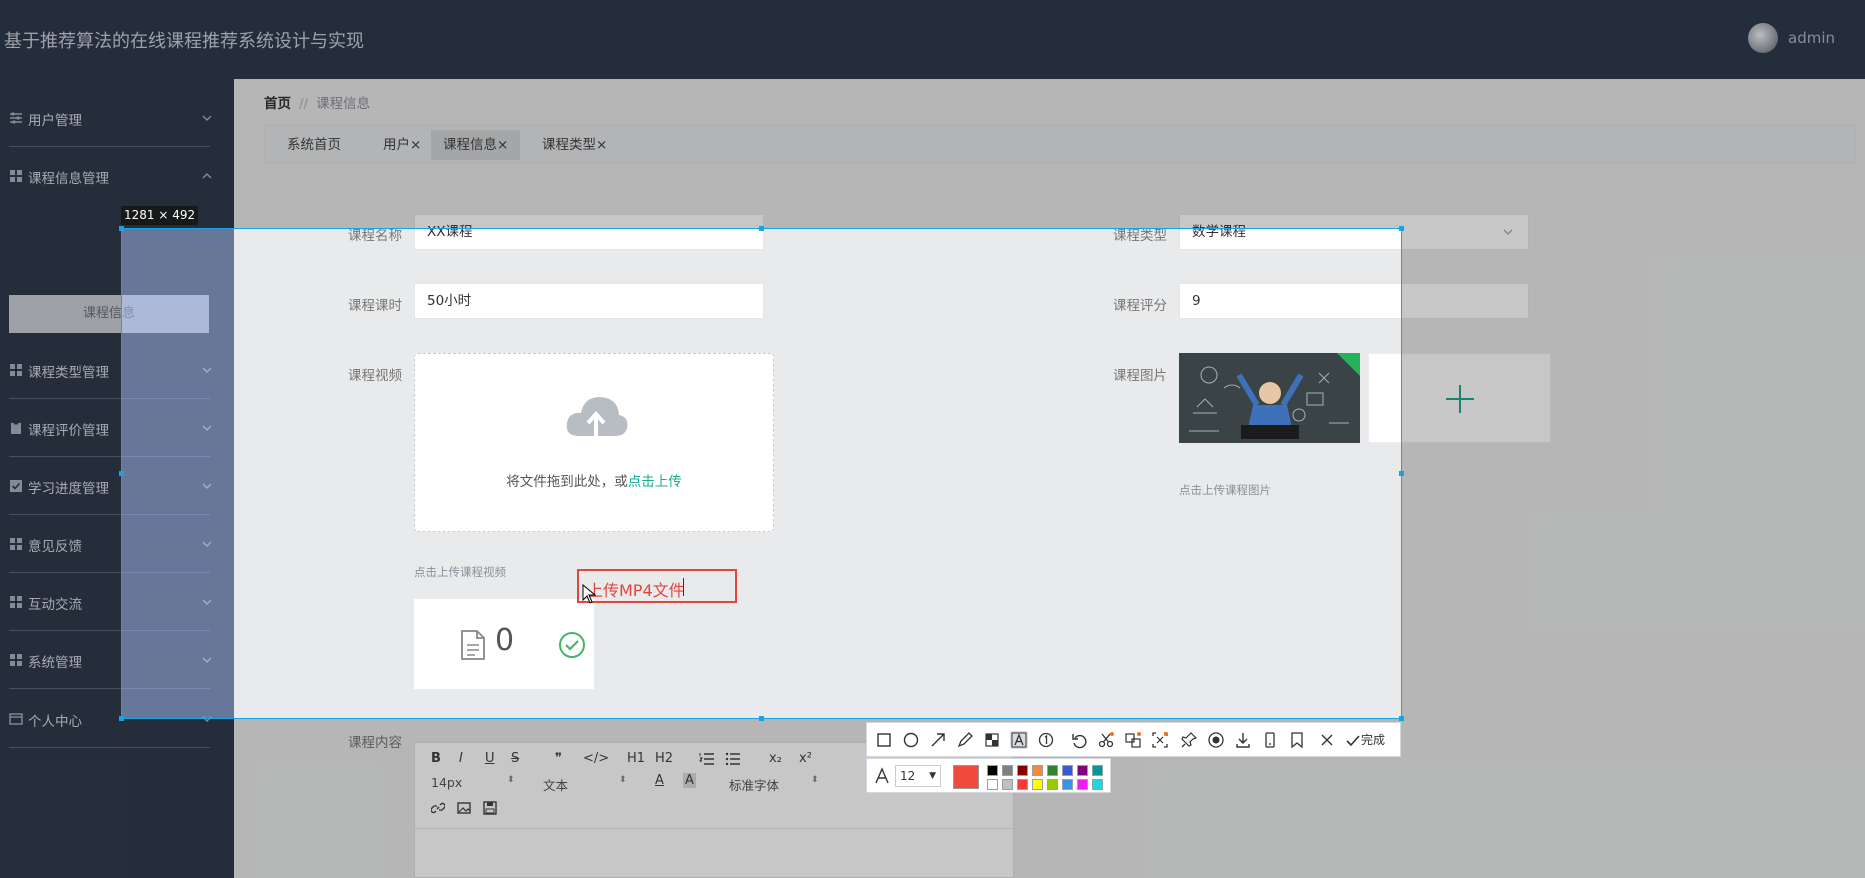  I want to click on sidebar-item-label: 系统管理, so click(55, 663).